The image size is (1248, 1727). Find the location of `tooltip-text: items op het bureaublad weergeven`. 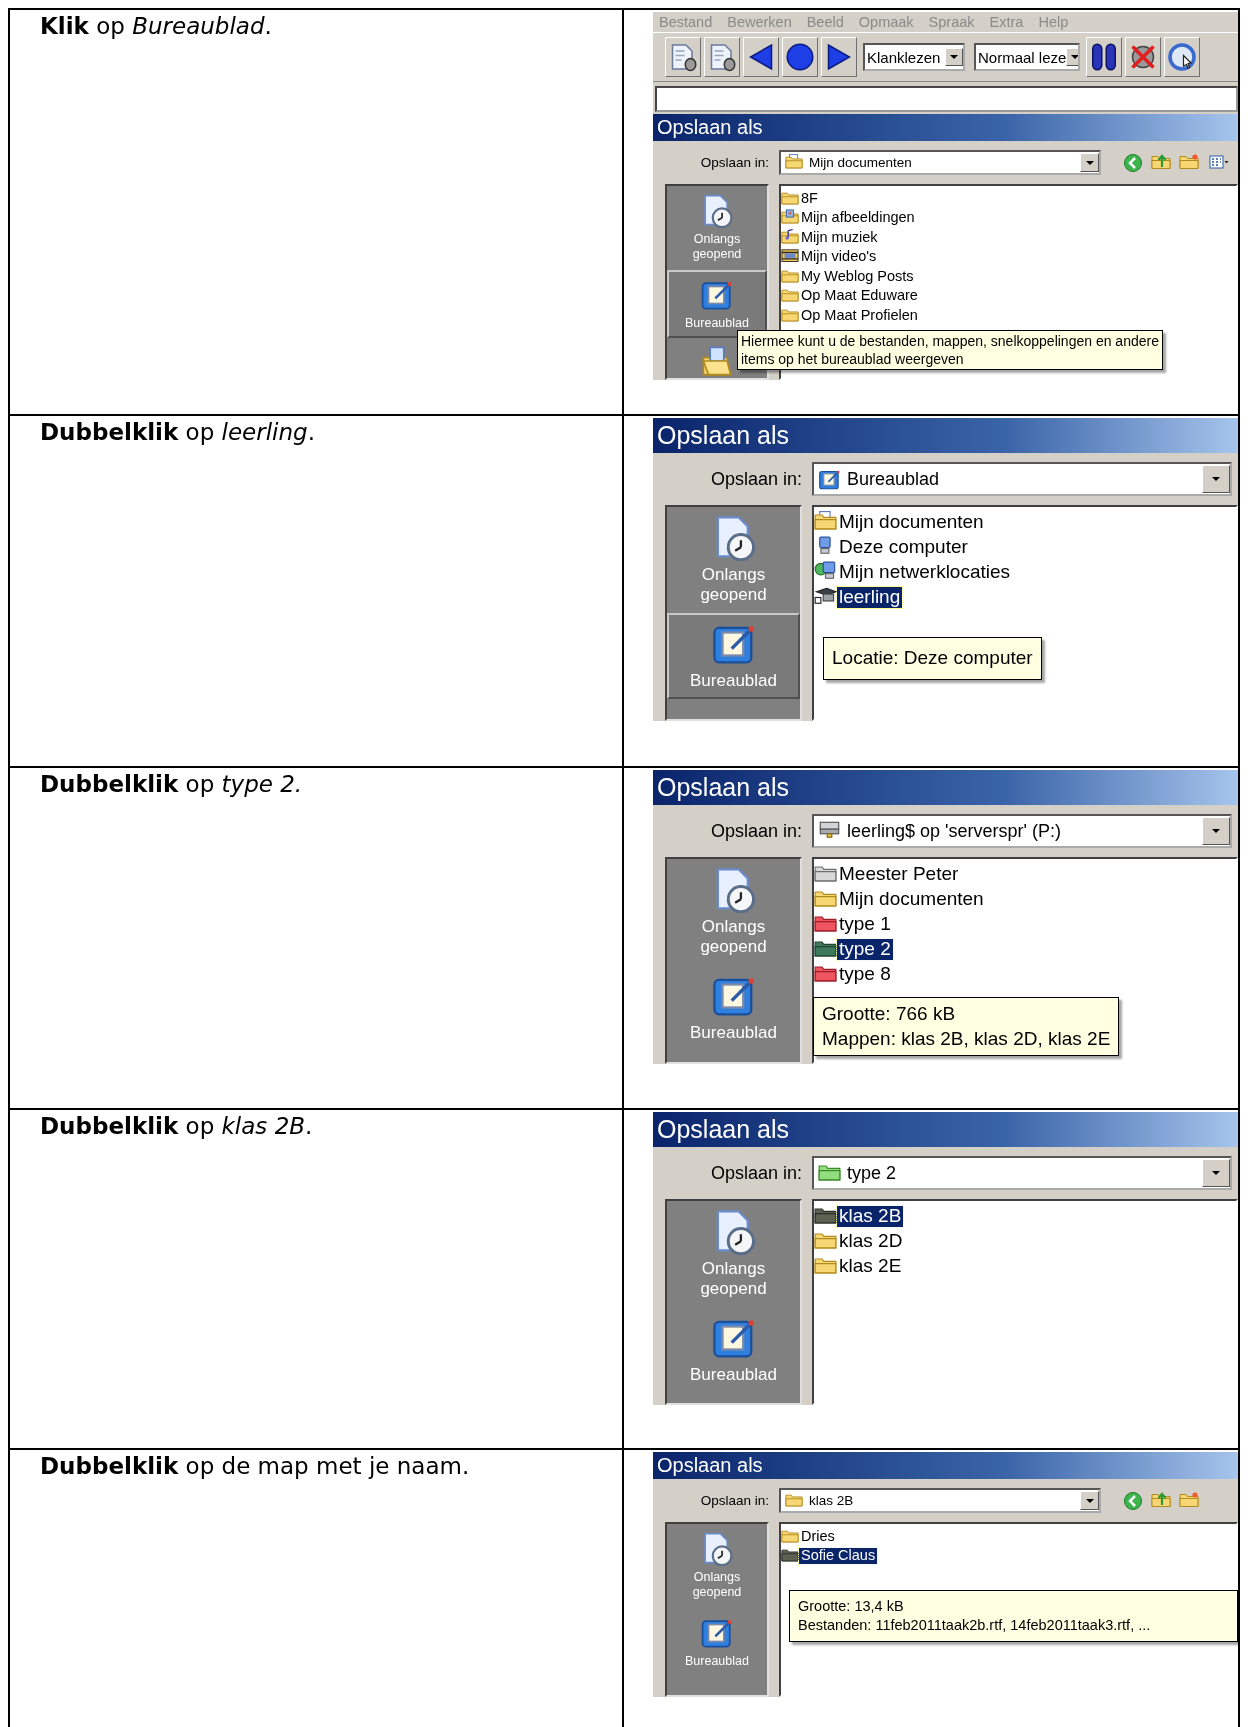

tooltip-text: items op het bureaublad weergeven is located at coordinates (853, 359).